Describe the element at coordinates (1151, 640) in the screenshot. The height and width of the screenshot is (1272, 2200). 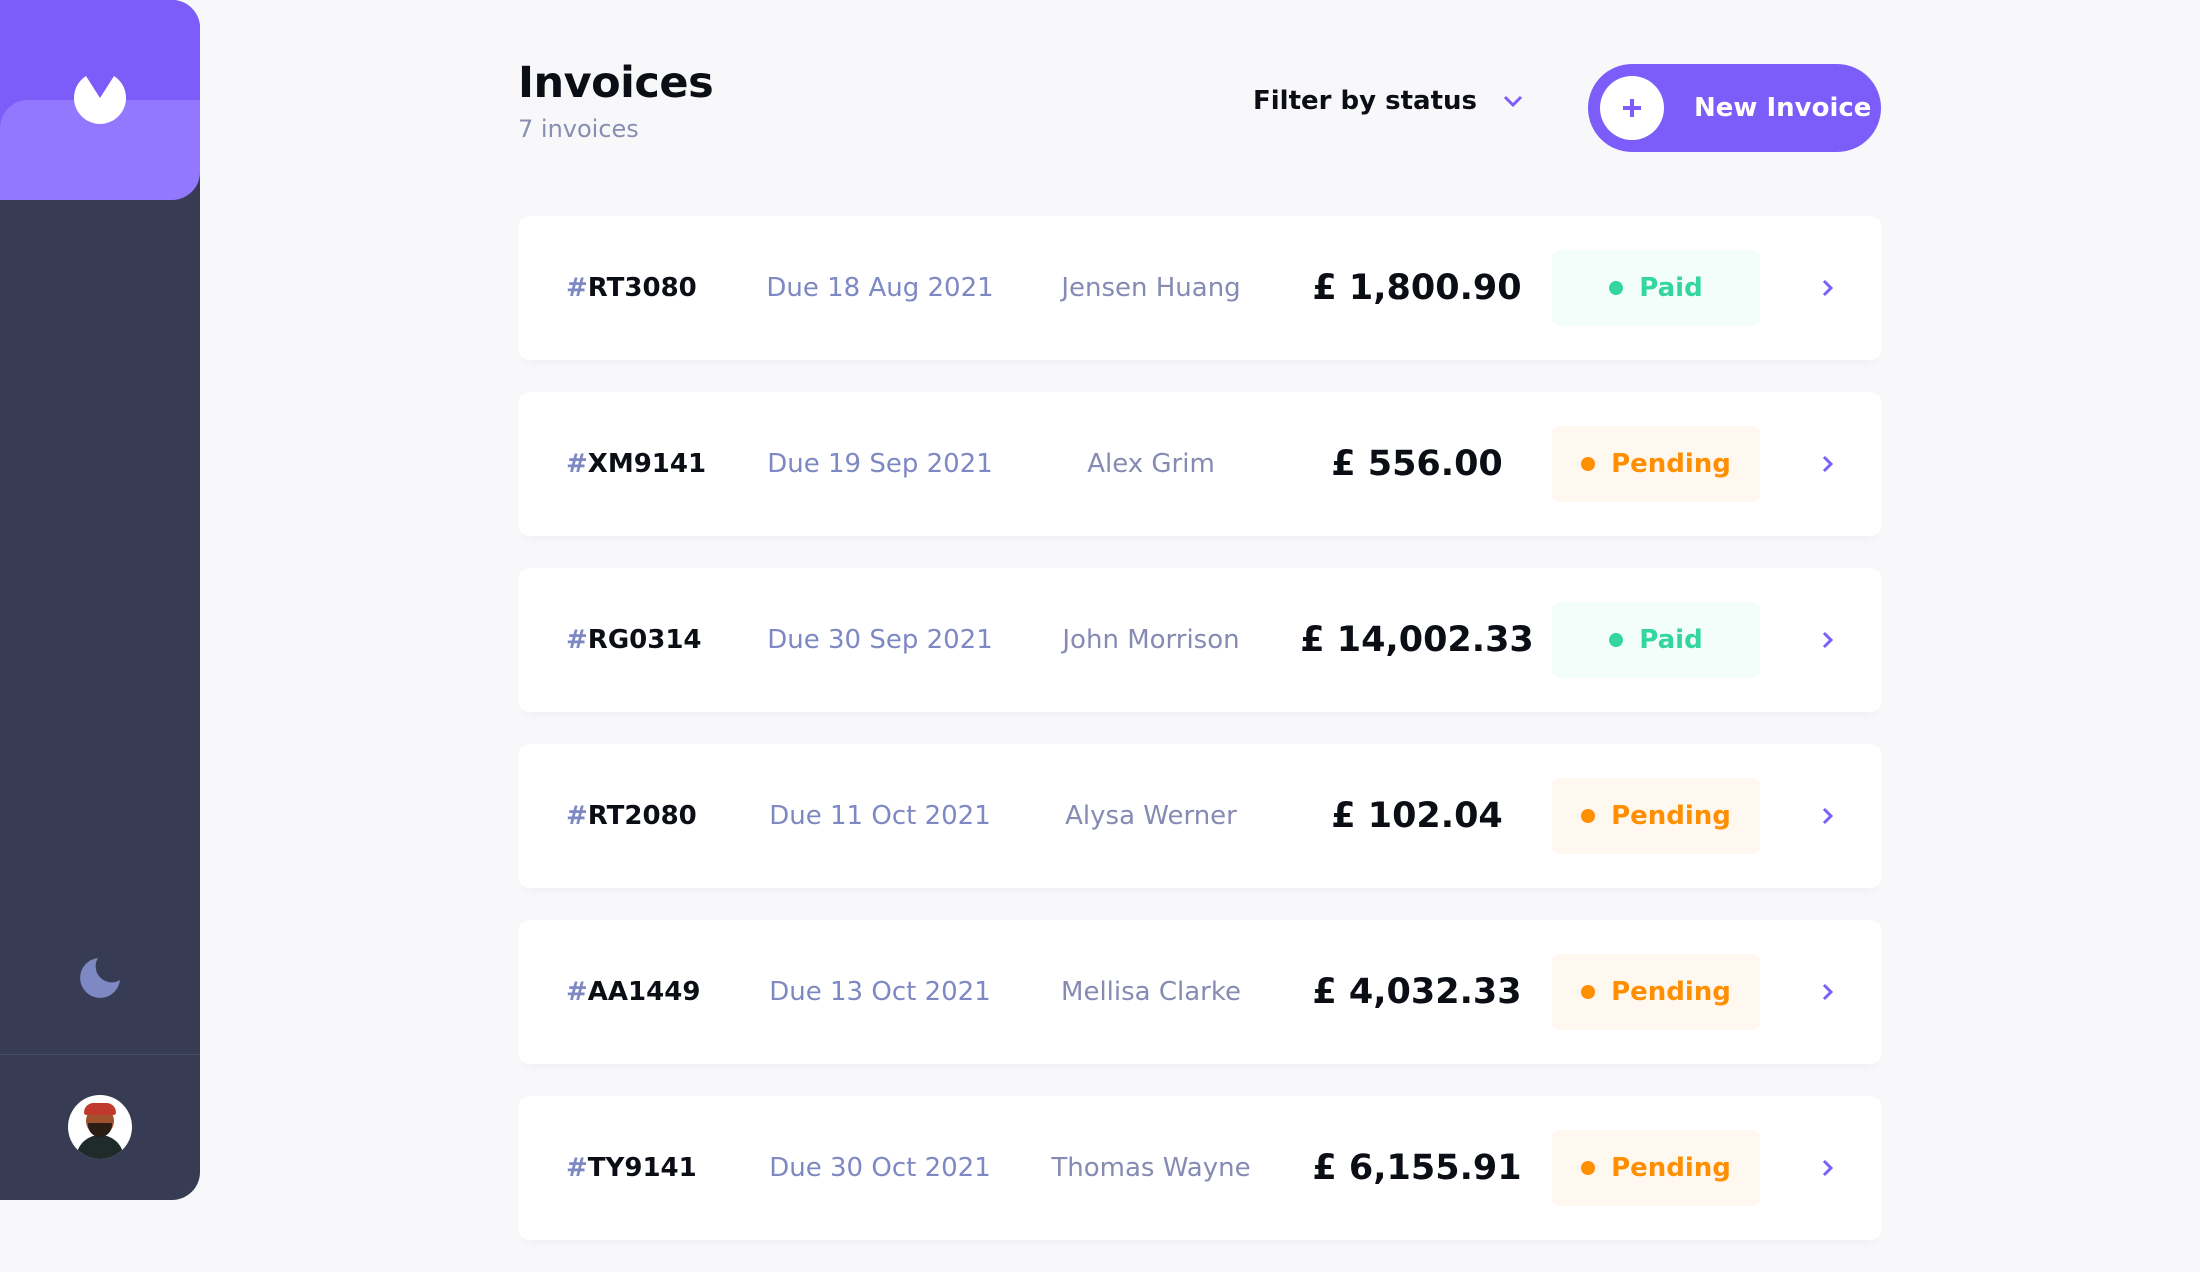
I see `invoice-client: John Morrison` at that location.